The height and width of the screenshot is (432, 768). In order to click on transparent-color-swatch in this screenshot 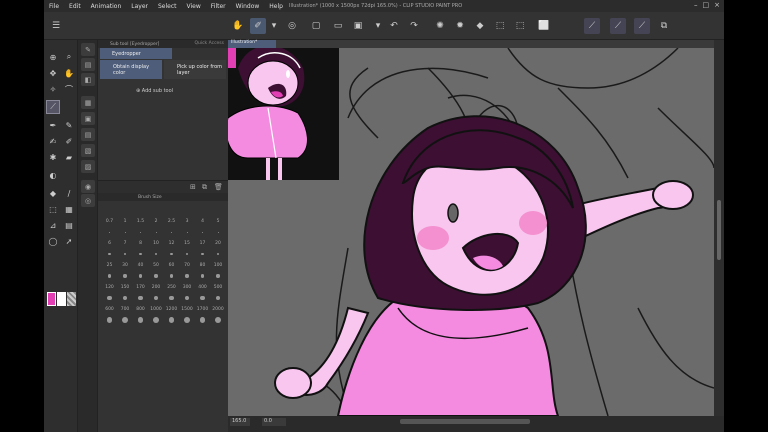, I will do `click(71, 299)`.